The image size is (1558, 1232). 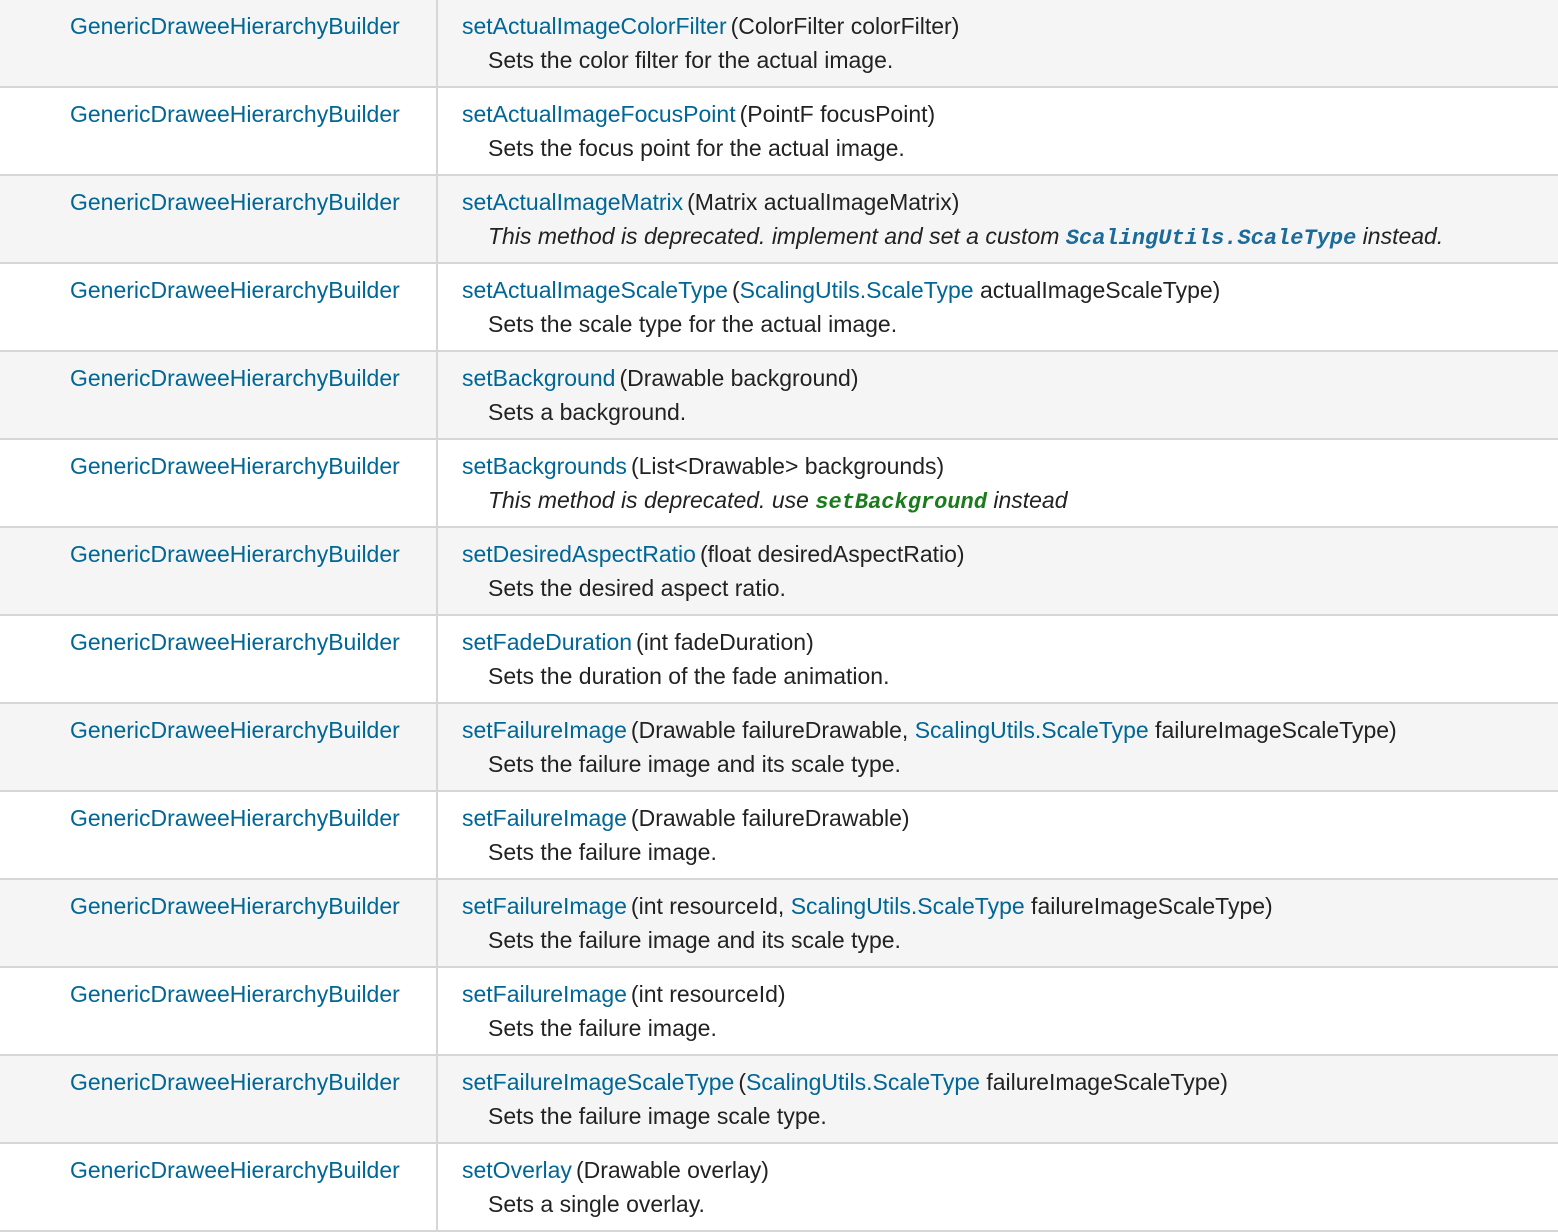 I want to click on param-text: (Drawable failureDrawable,, so click(x=772, y=730).